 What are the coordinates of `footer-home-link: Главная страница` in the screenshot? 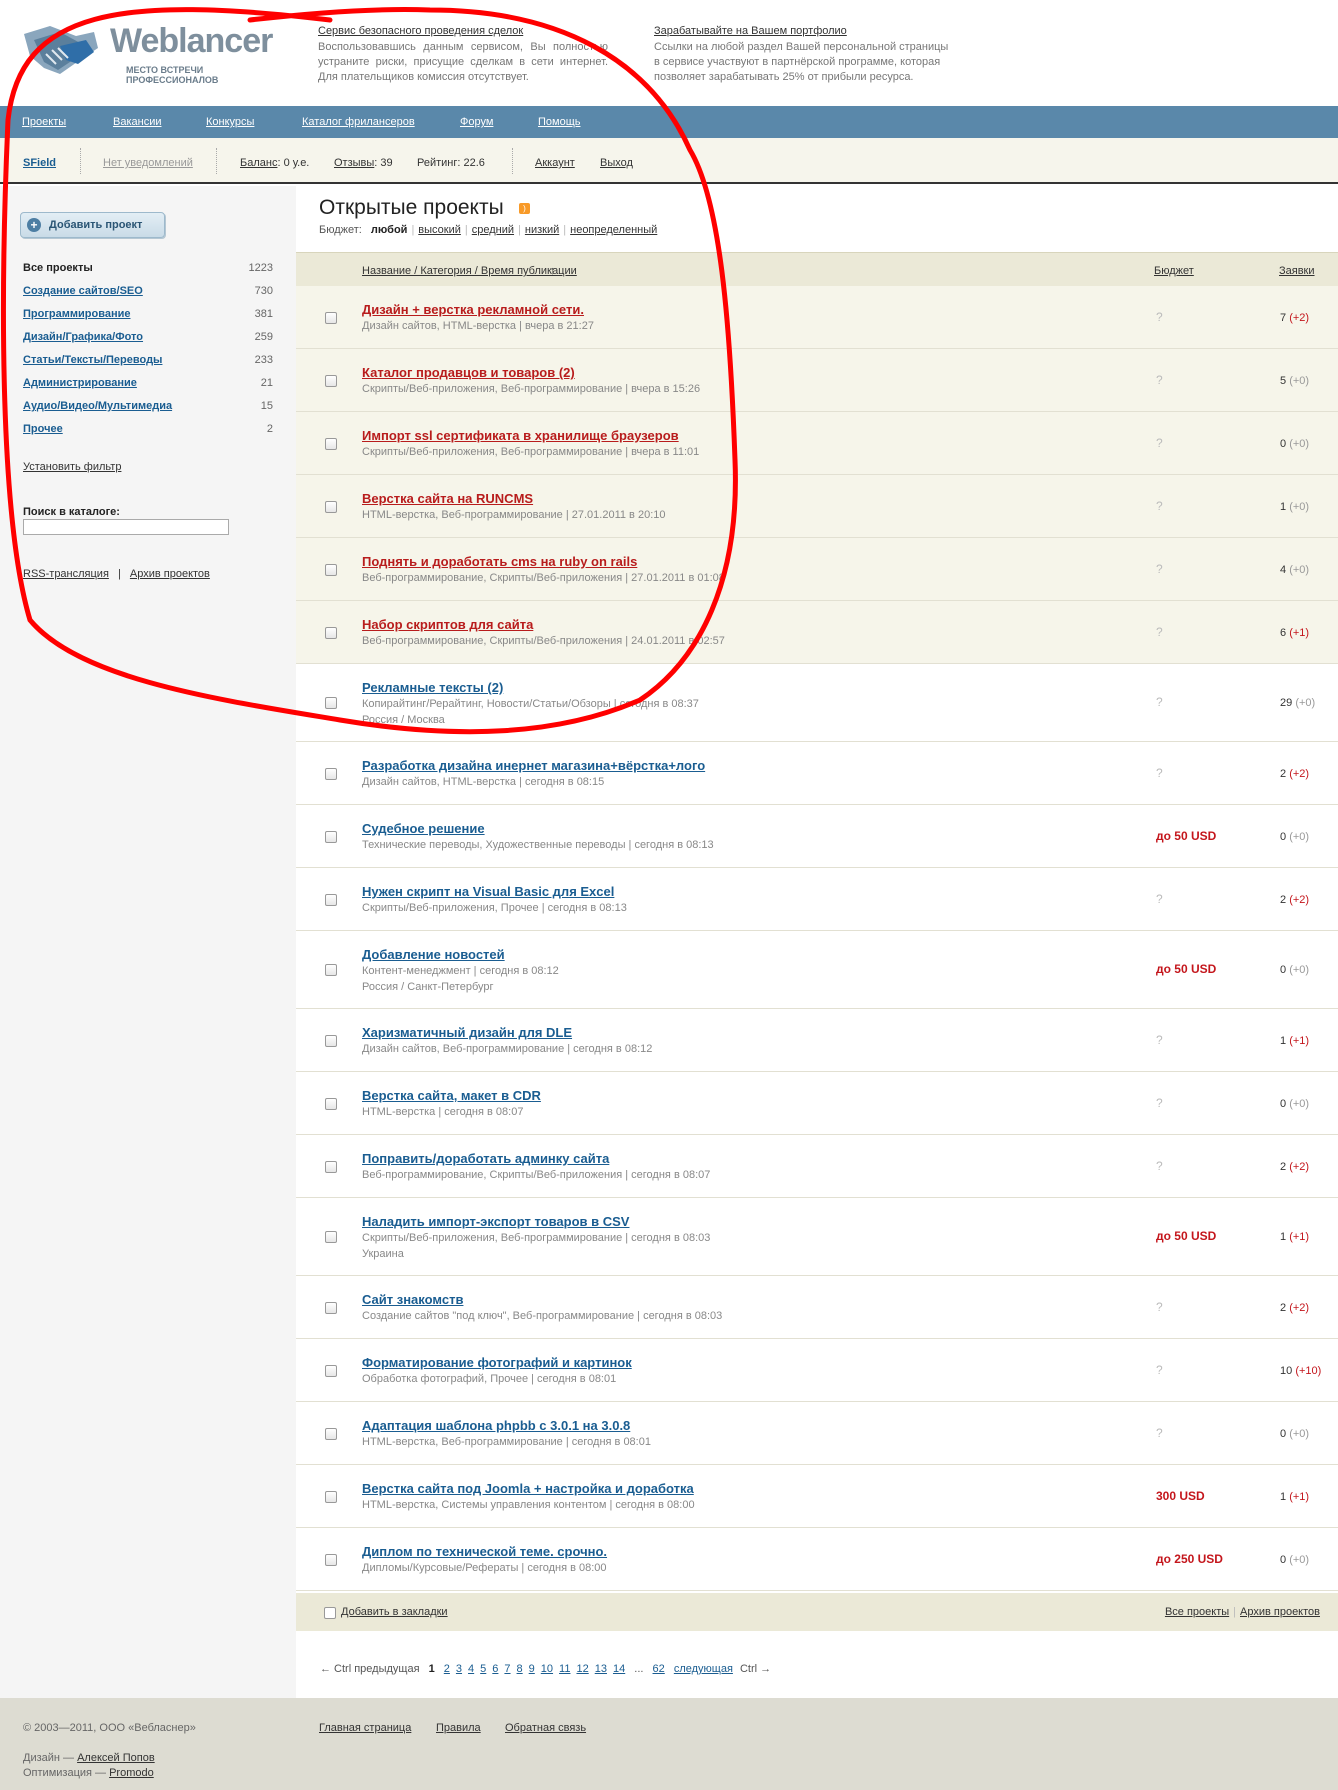 It's located at (365, 1728).